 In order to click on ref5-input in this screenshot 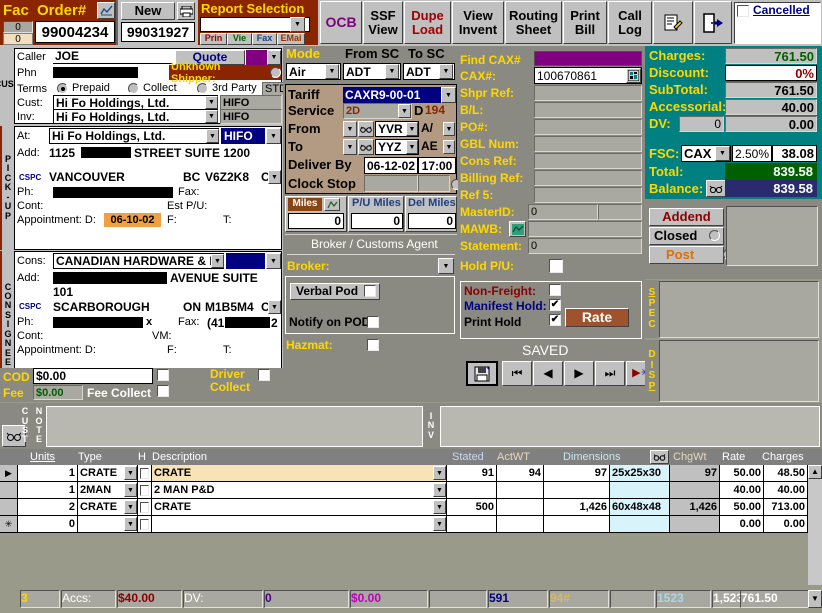, I will do `click(588, 195)`.